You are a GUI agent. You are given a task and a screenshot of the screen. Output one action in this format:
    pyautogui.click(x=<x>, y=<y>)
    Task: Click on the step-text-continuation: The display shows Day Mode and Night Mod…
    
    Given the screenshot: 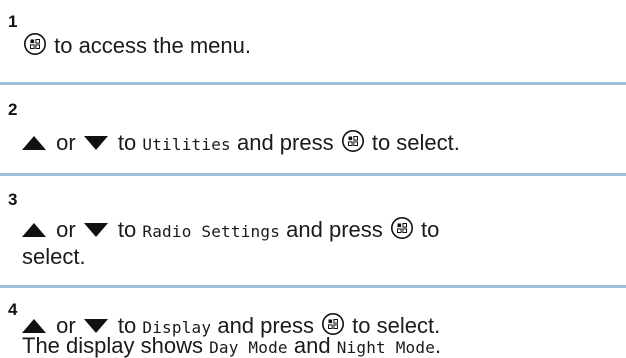 What is the action you would take?
    pyautogui.click(x=232, y=345)
    